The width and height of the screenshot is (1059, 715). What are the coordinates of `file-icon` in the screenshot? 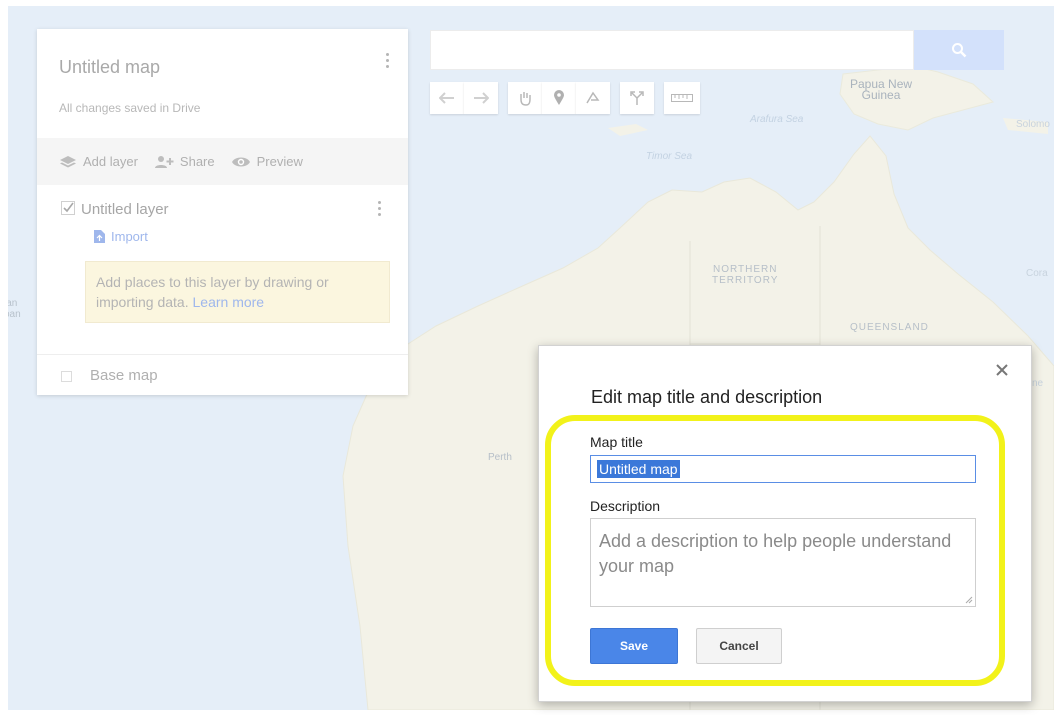 It's located at (99, 236).